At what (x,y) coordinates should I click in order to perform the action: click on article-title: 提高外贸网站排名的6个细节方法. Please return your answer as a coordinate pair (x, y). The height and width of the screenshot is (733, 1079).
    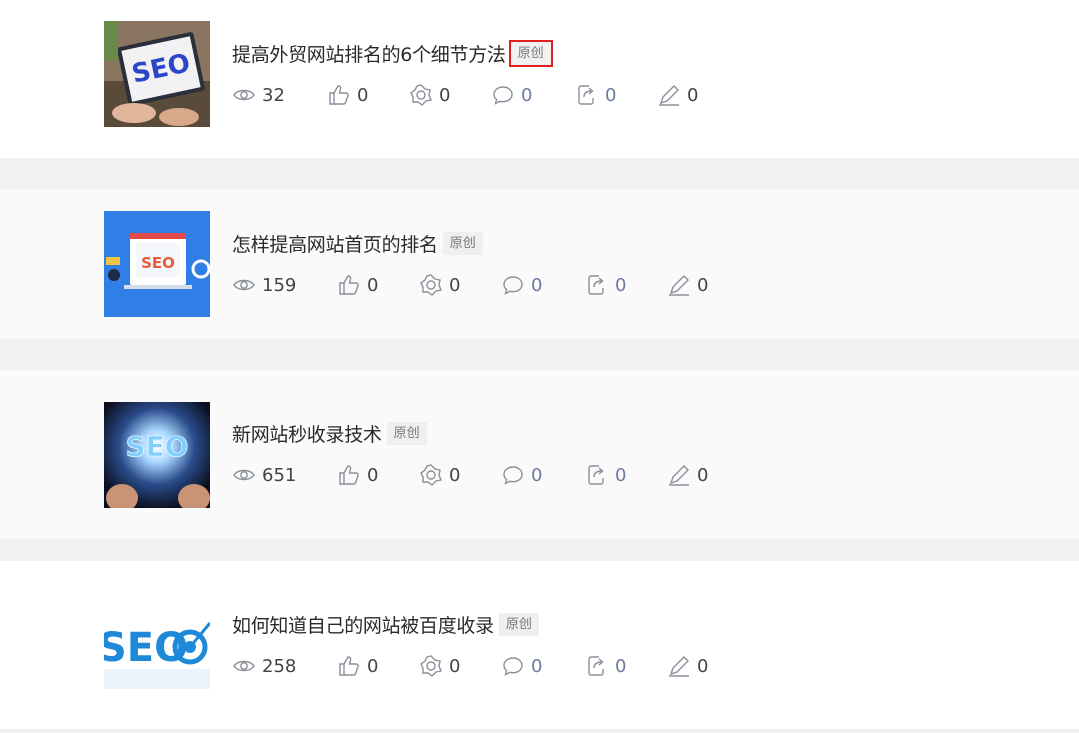
    Looking at the image, I should click on (369, 53).